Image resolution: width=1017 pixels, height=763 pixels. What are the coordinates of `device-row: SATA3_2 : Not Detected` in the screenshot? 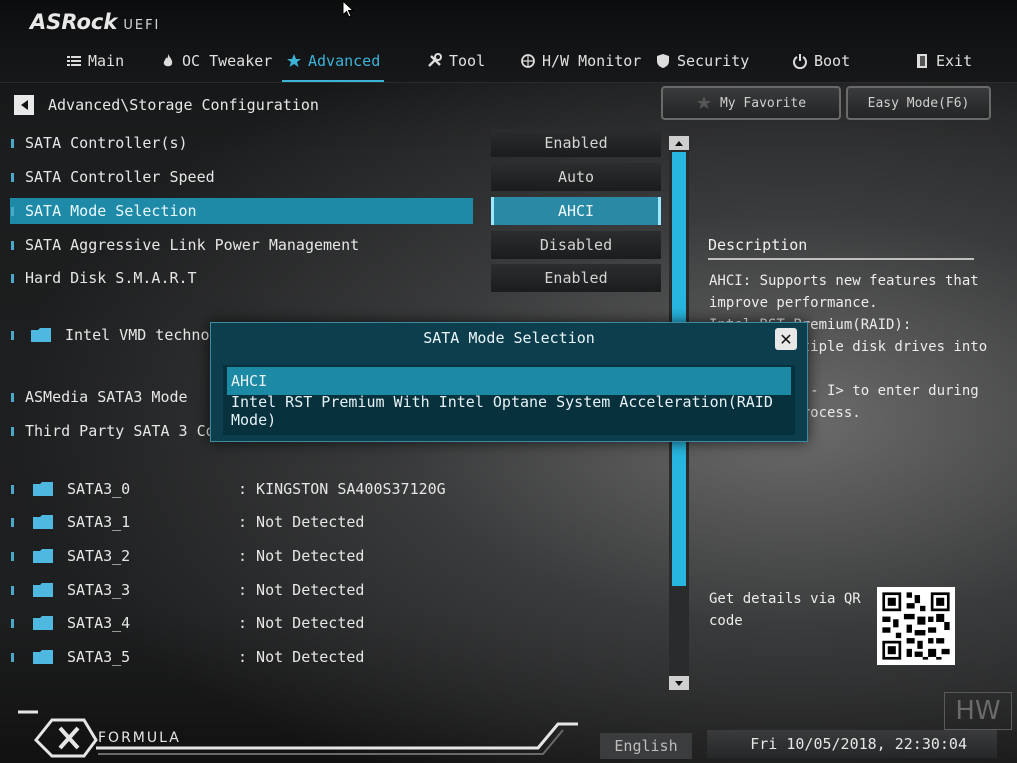 It's located at (241, 556).